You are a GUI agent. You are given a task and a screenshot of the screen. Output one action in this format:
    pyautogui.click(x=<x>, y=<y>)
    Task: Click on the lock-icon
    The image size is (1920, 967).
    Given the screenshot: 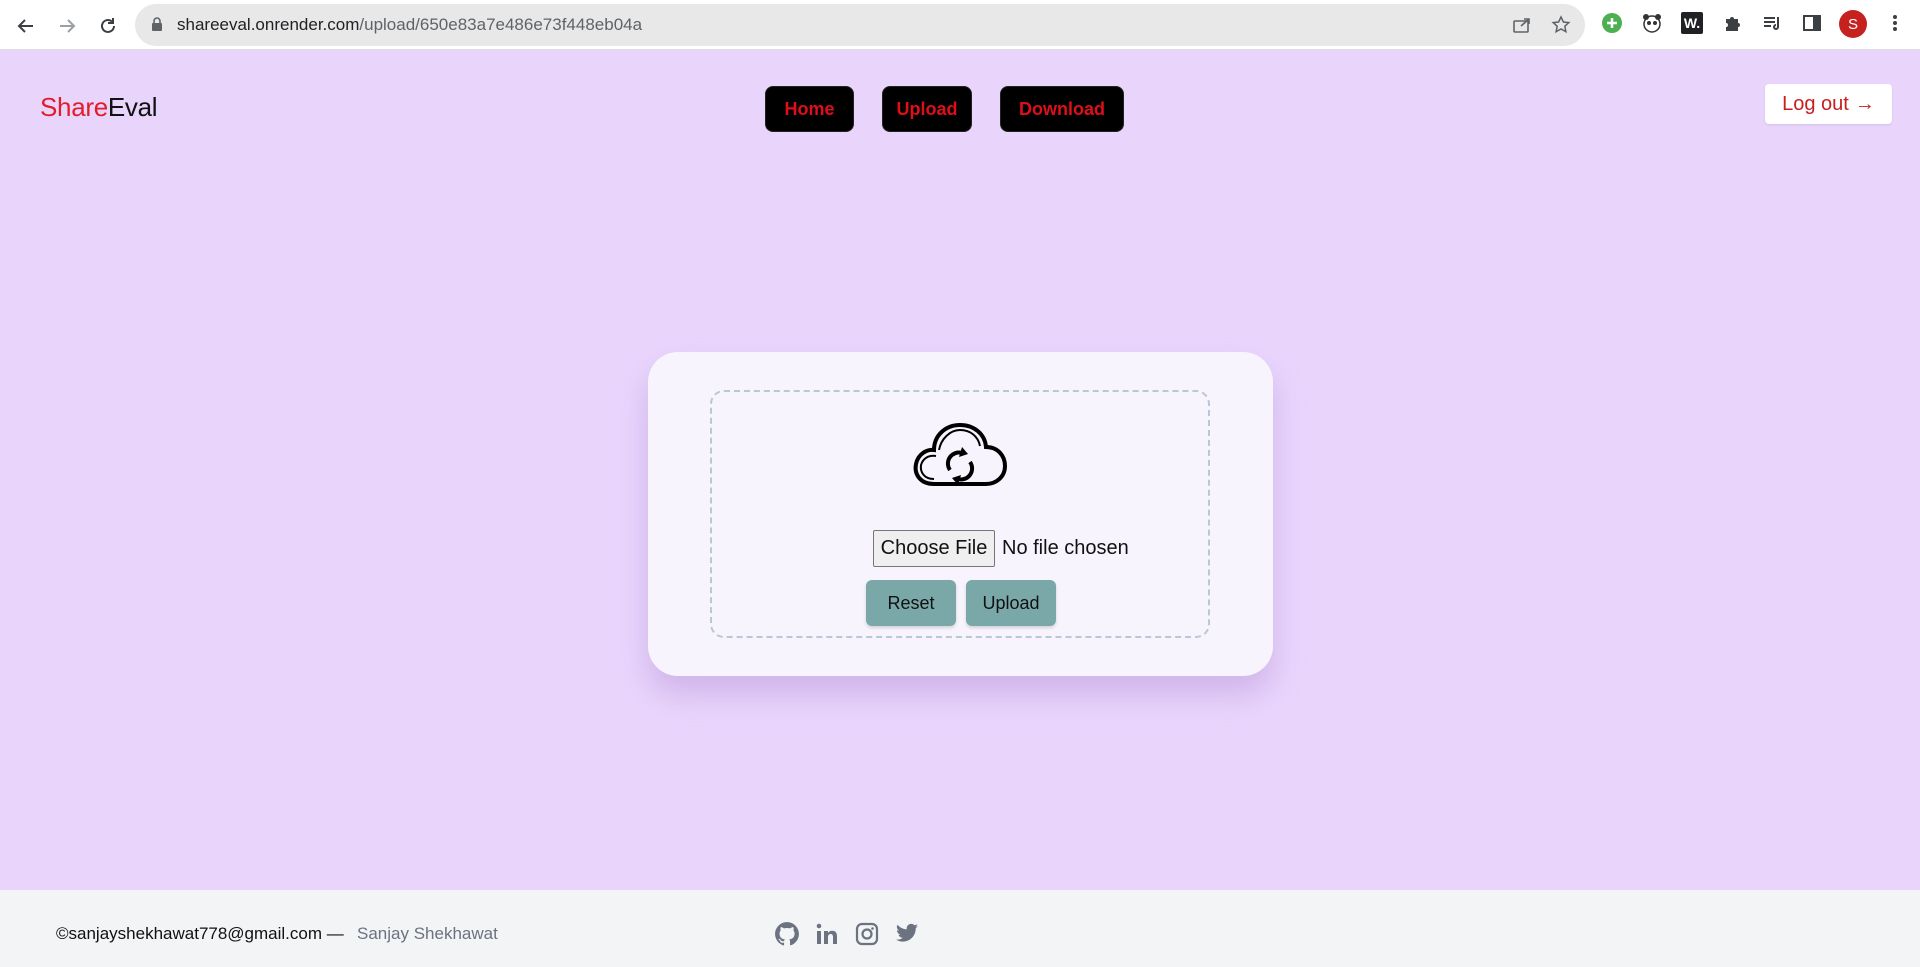 What is the action you would take?
    pyautogui.click(x=157, y=27)
    